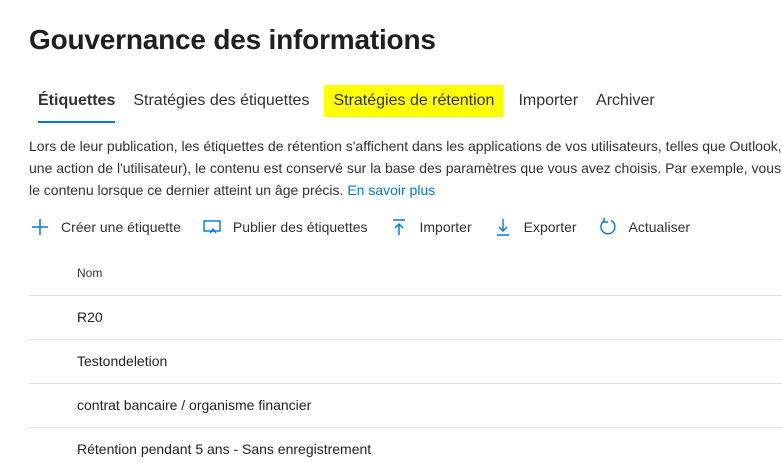  I want to click on column-header-name: Nom, so click(405, 274).